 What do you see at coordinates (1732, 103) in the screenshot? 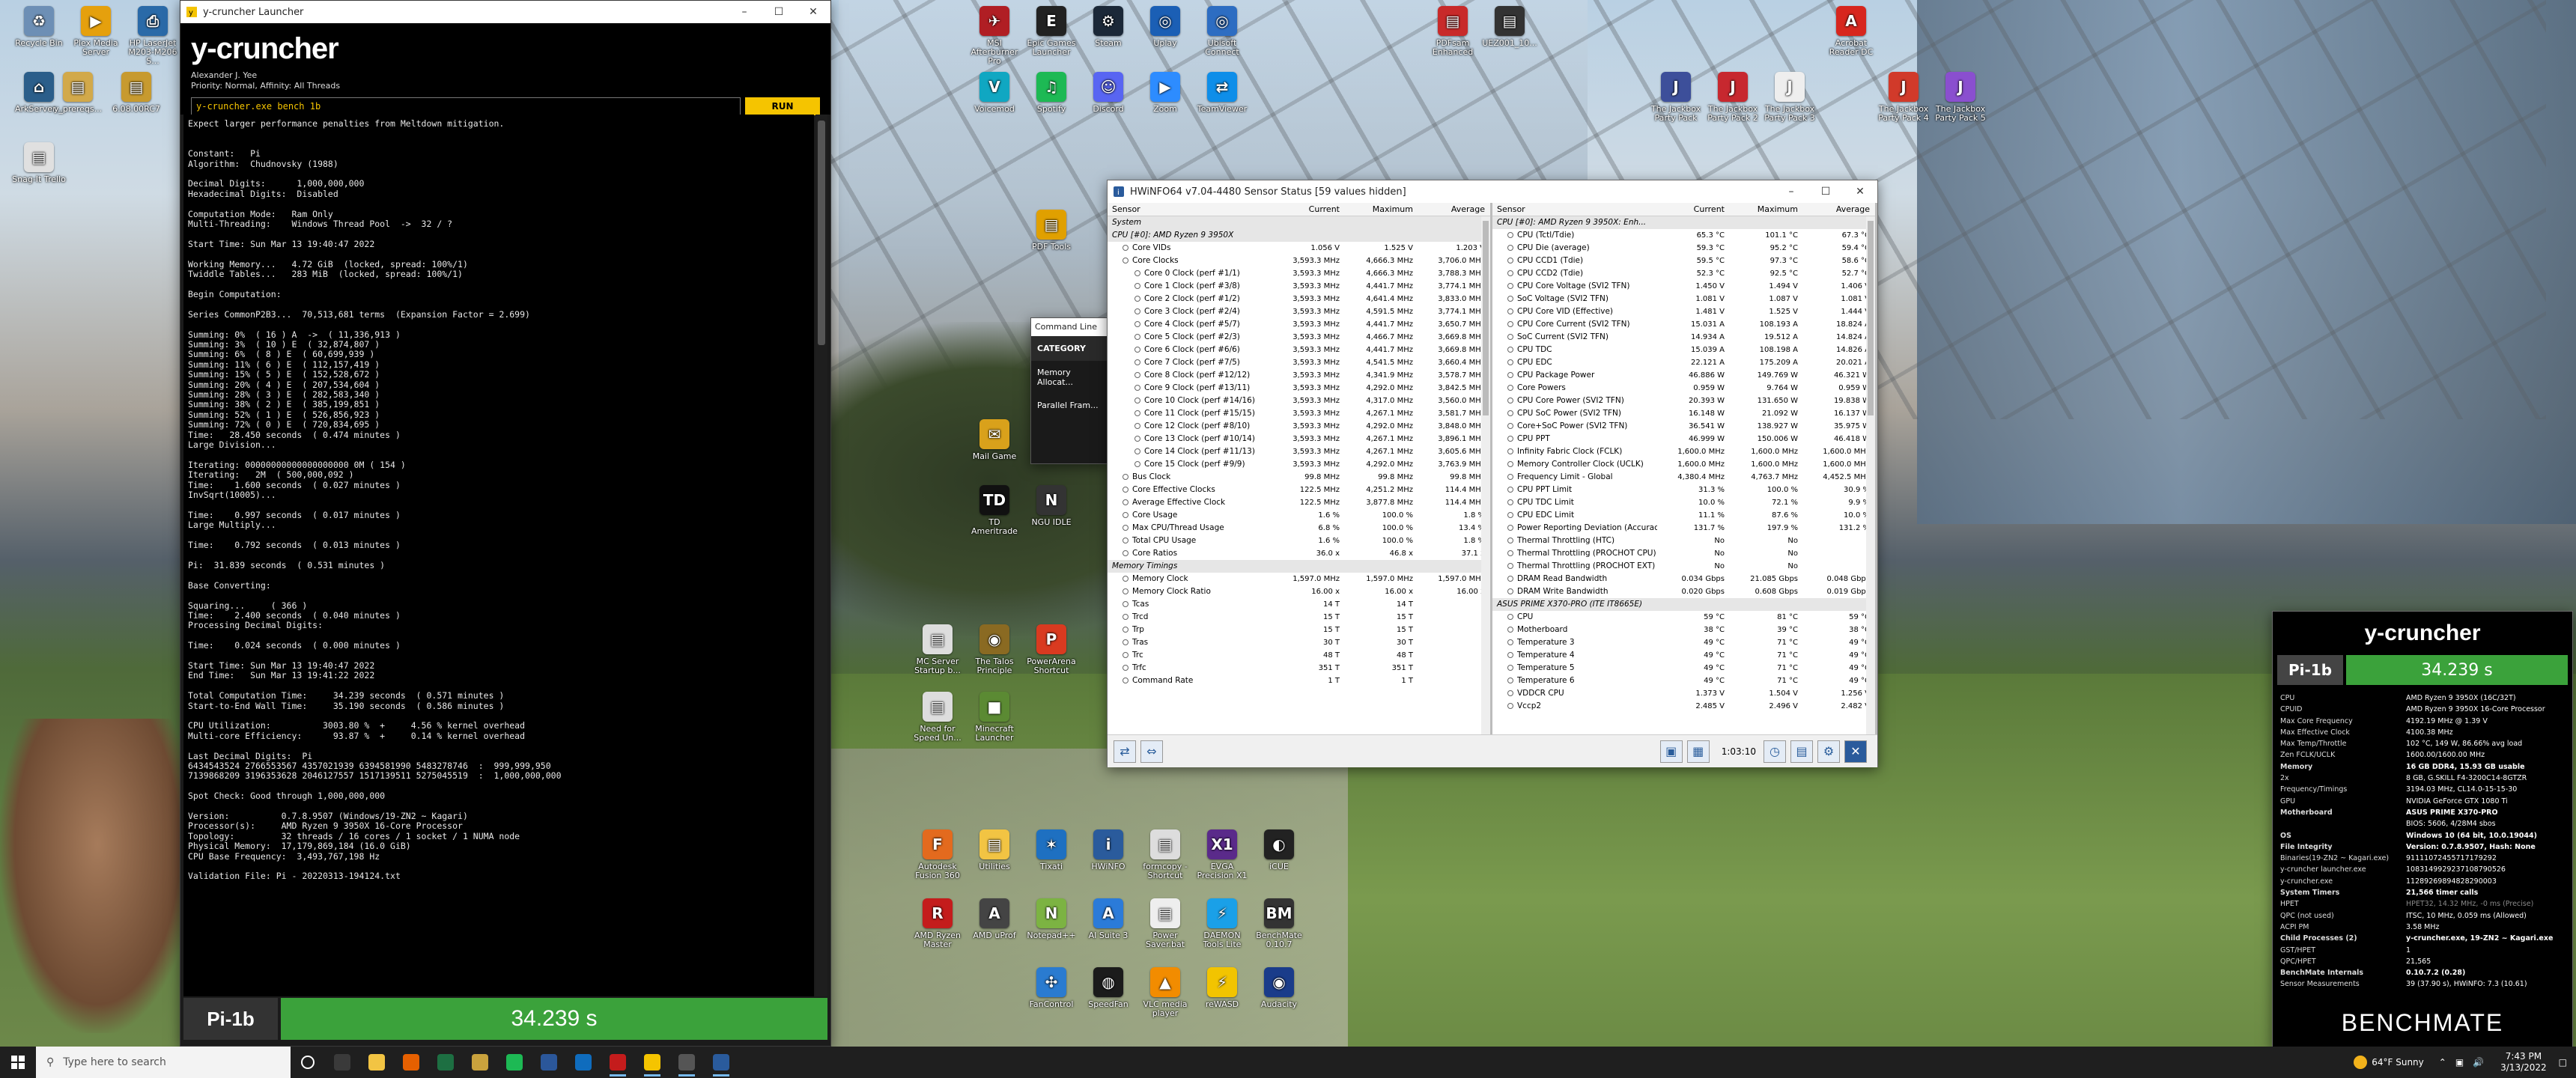
I see `desktop-icon: J The Jackbox Party Pack 2` at bounding box center [1732, 103].